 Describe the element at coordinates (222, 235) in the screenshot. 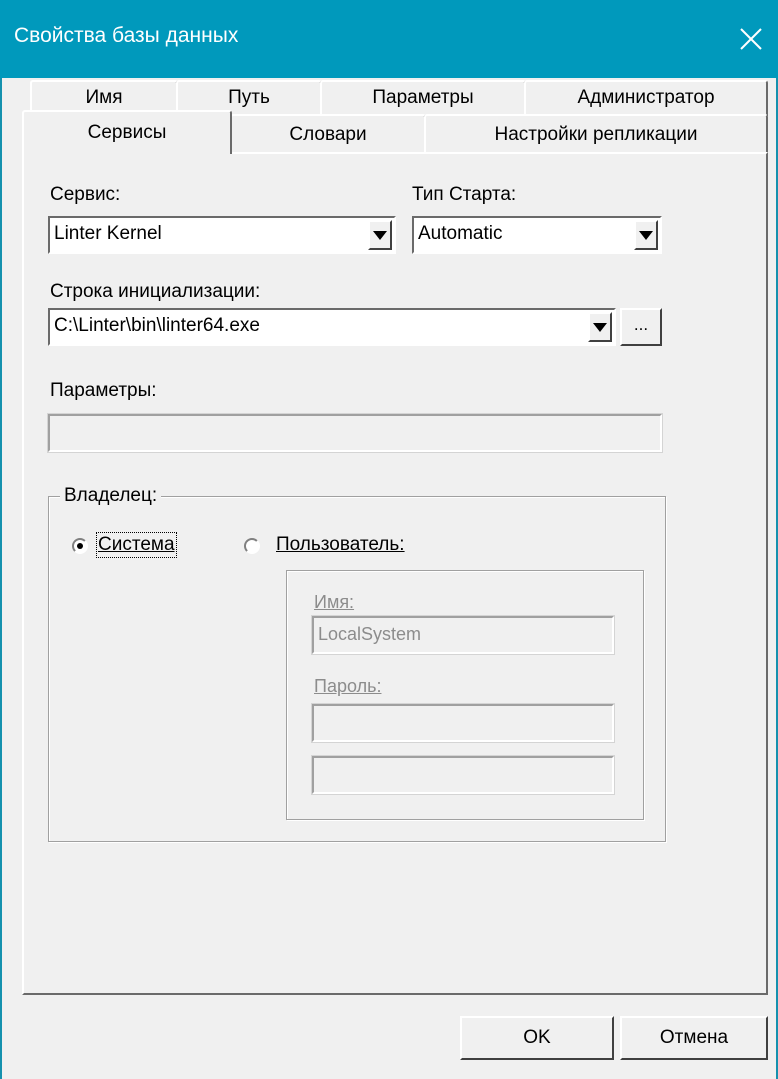

I see `service-combobox: Linter Kernel` at that location.